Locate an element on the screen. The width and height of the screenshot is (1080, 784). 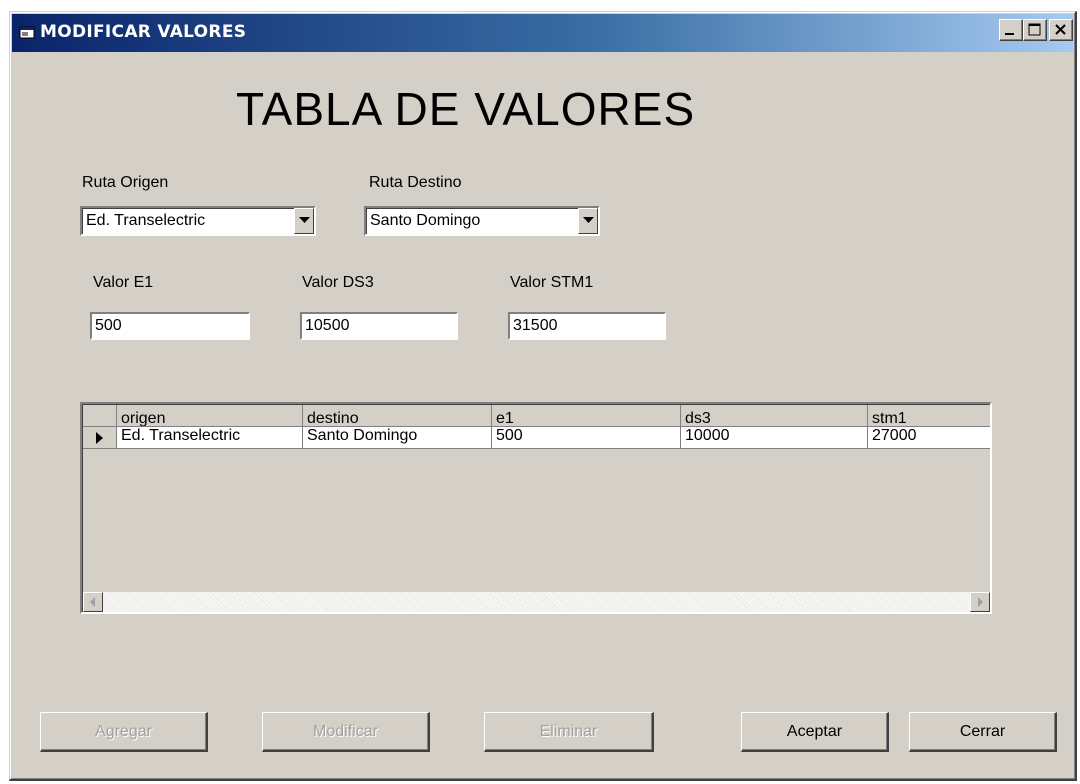
maximize-button is located at coordinates (1035, 30).